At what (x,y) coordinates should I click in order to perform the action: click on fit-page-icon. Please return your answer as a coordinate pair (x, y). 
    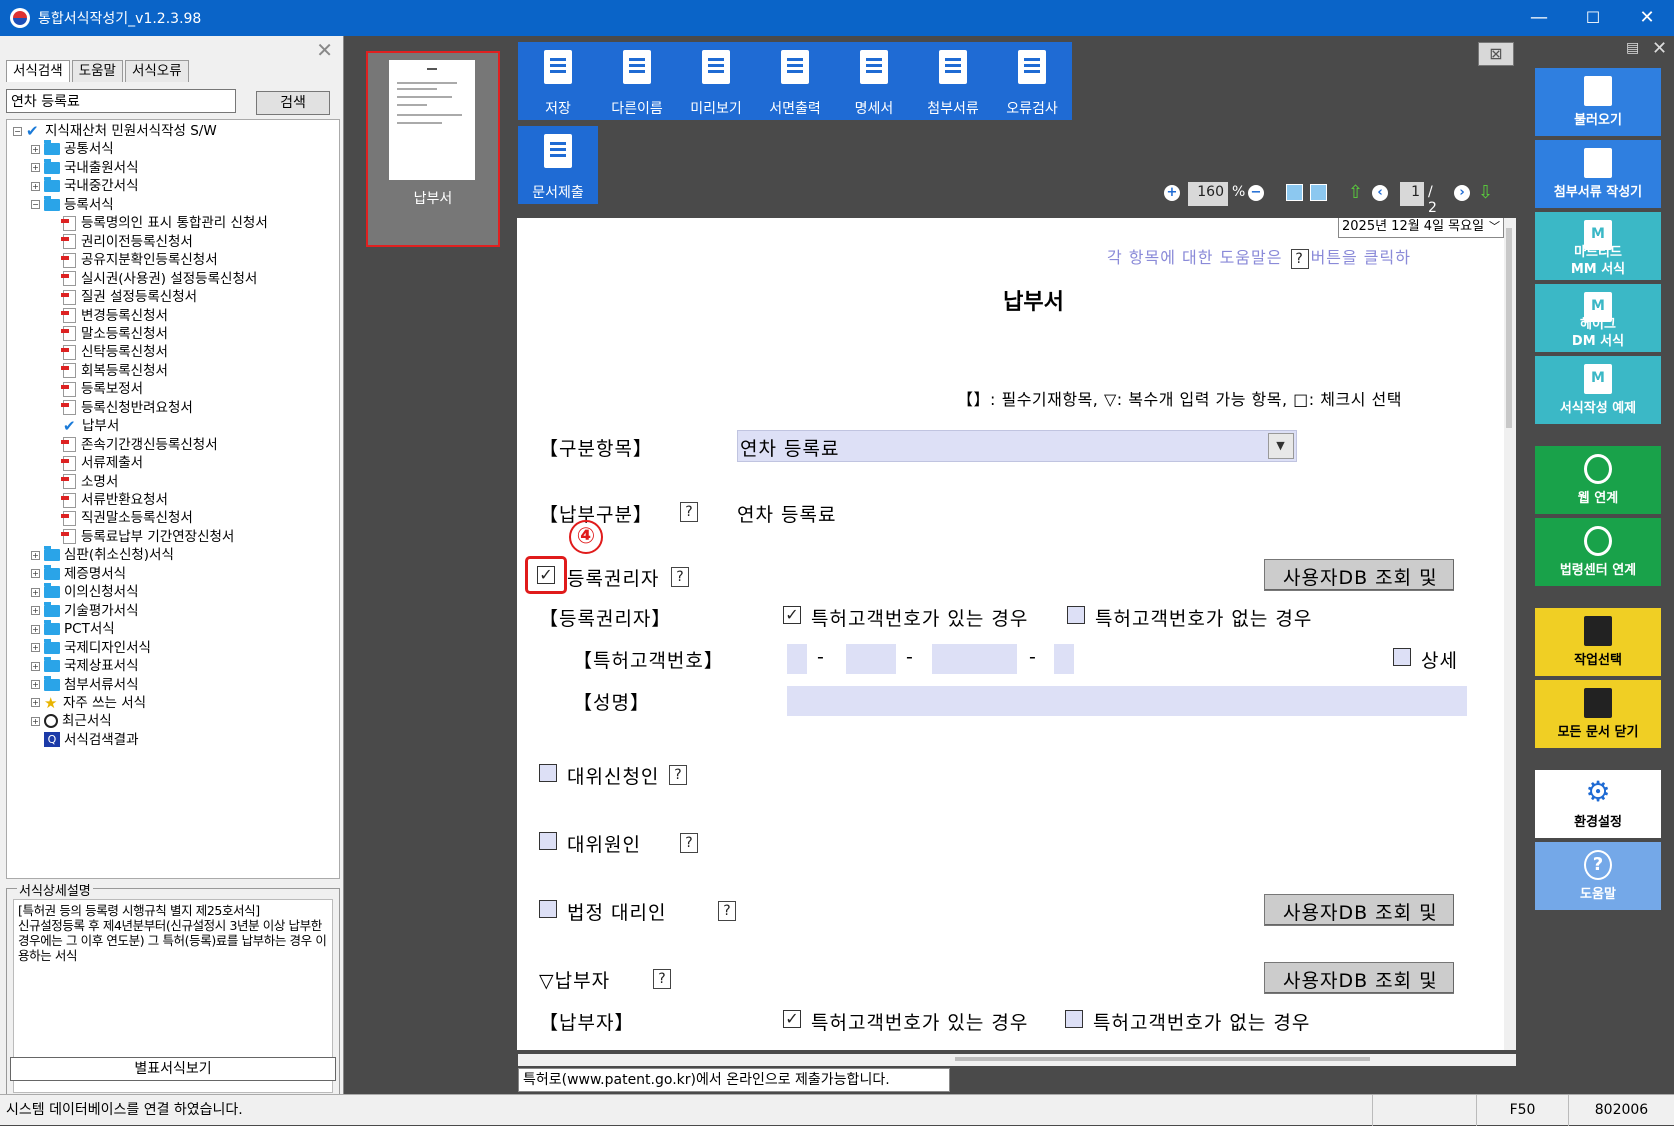
    Looking at the image, I should click on (1318, 192).